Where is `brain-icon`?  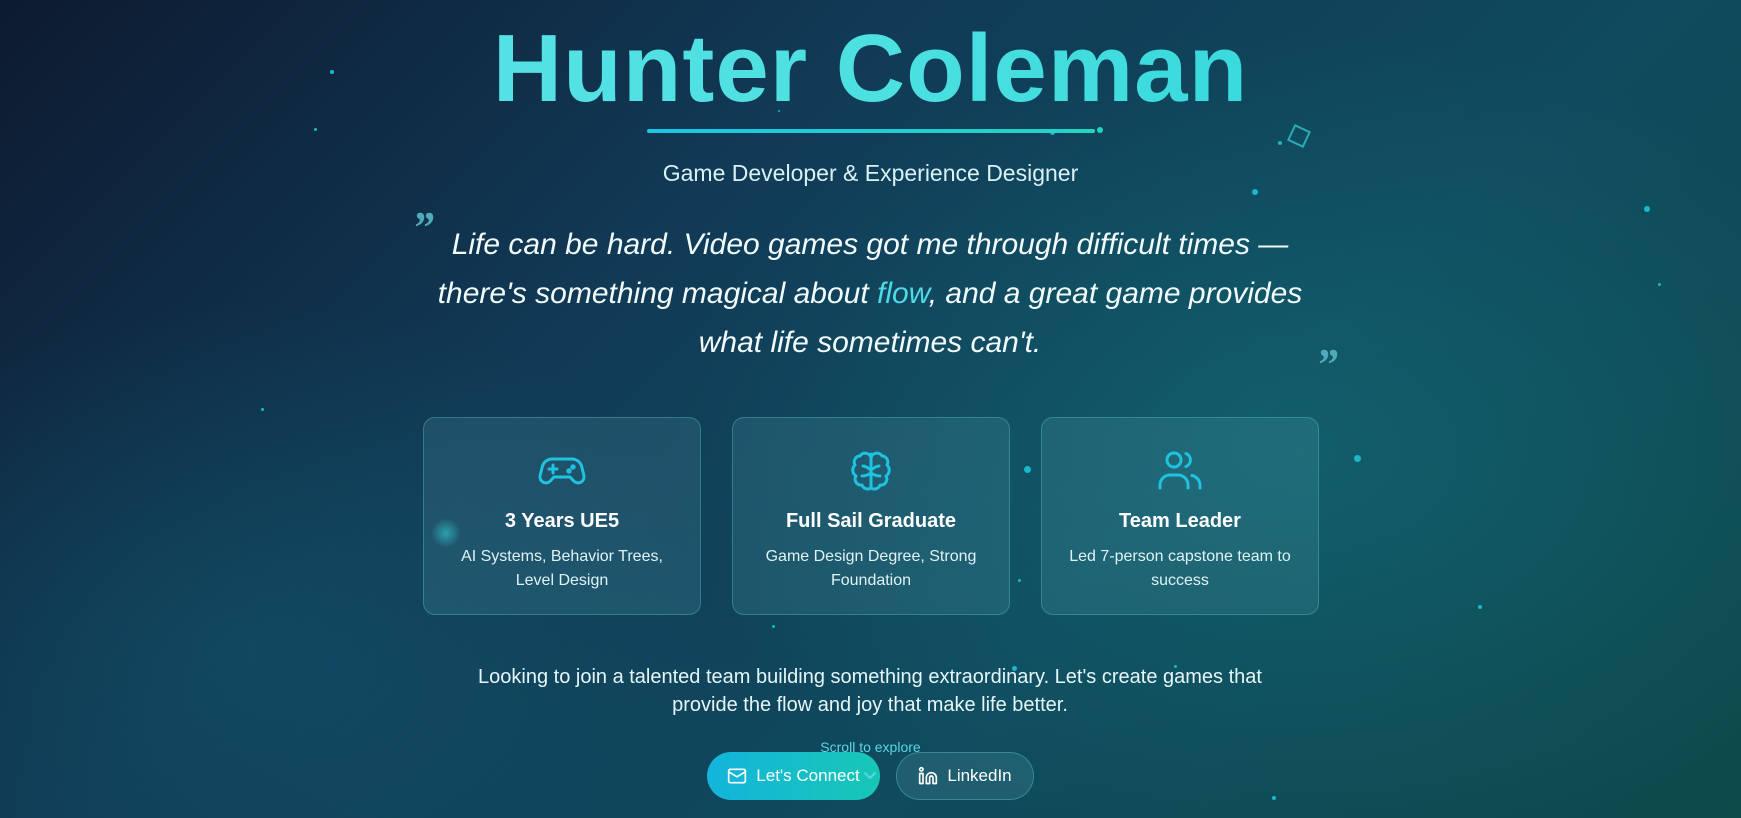 brain-icon is located at coordinates (871, 471).